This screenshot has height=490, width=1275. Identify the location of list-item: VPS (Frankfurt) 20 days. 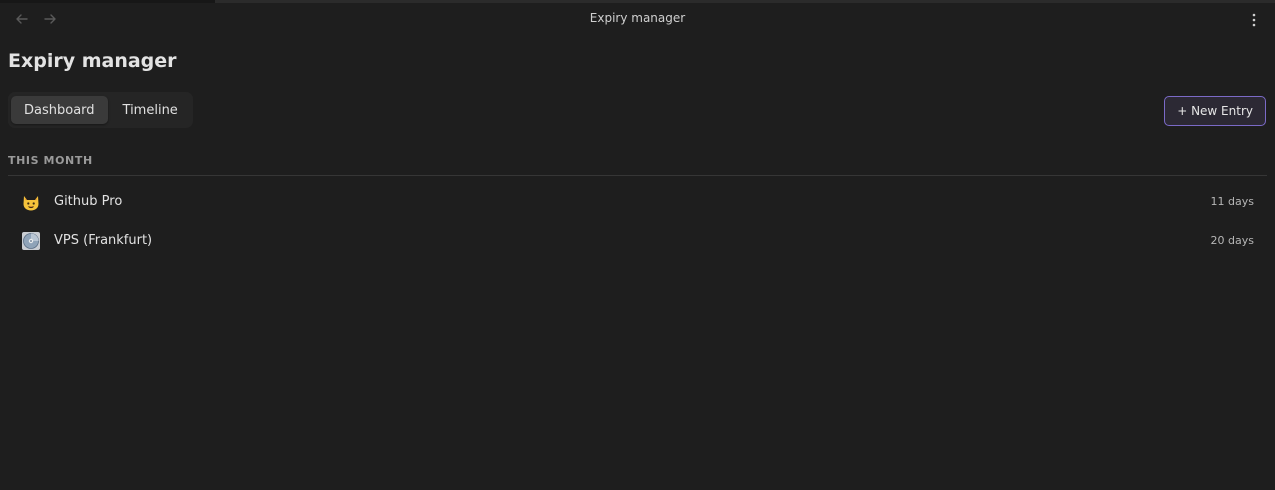
(637, 240).